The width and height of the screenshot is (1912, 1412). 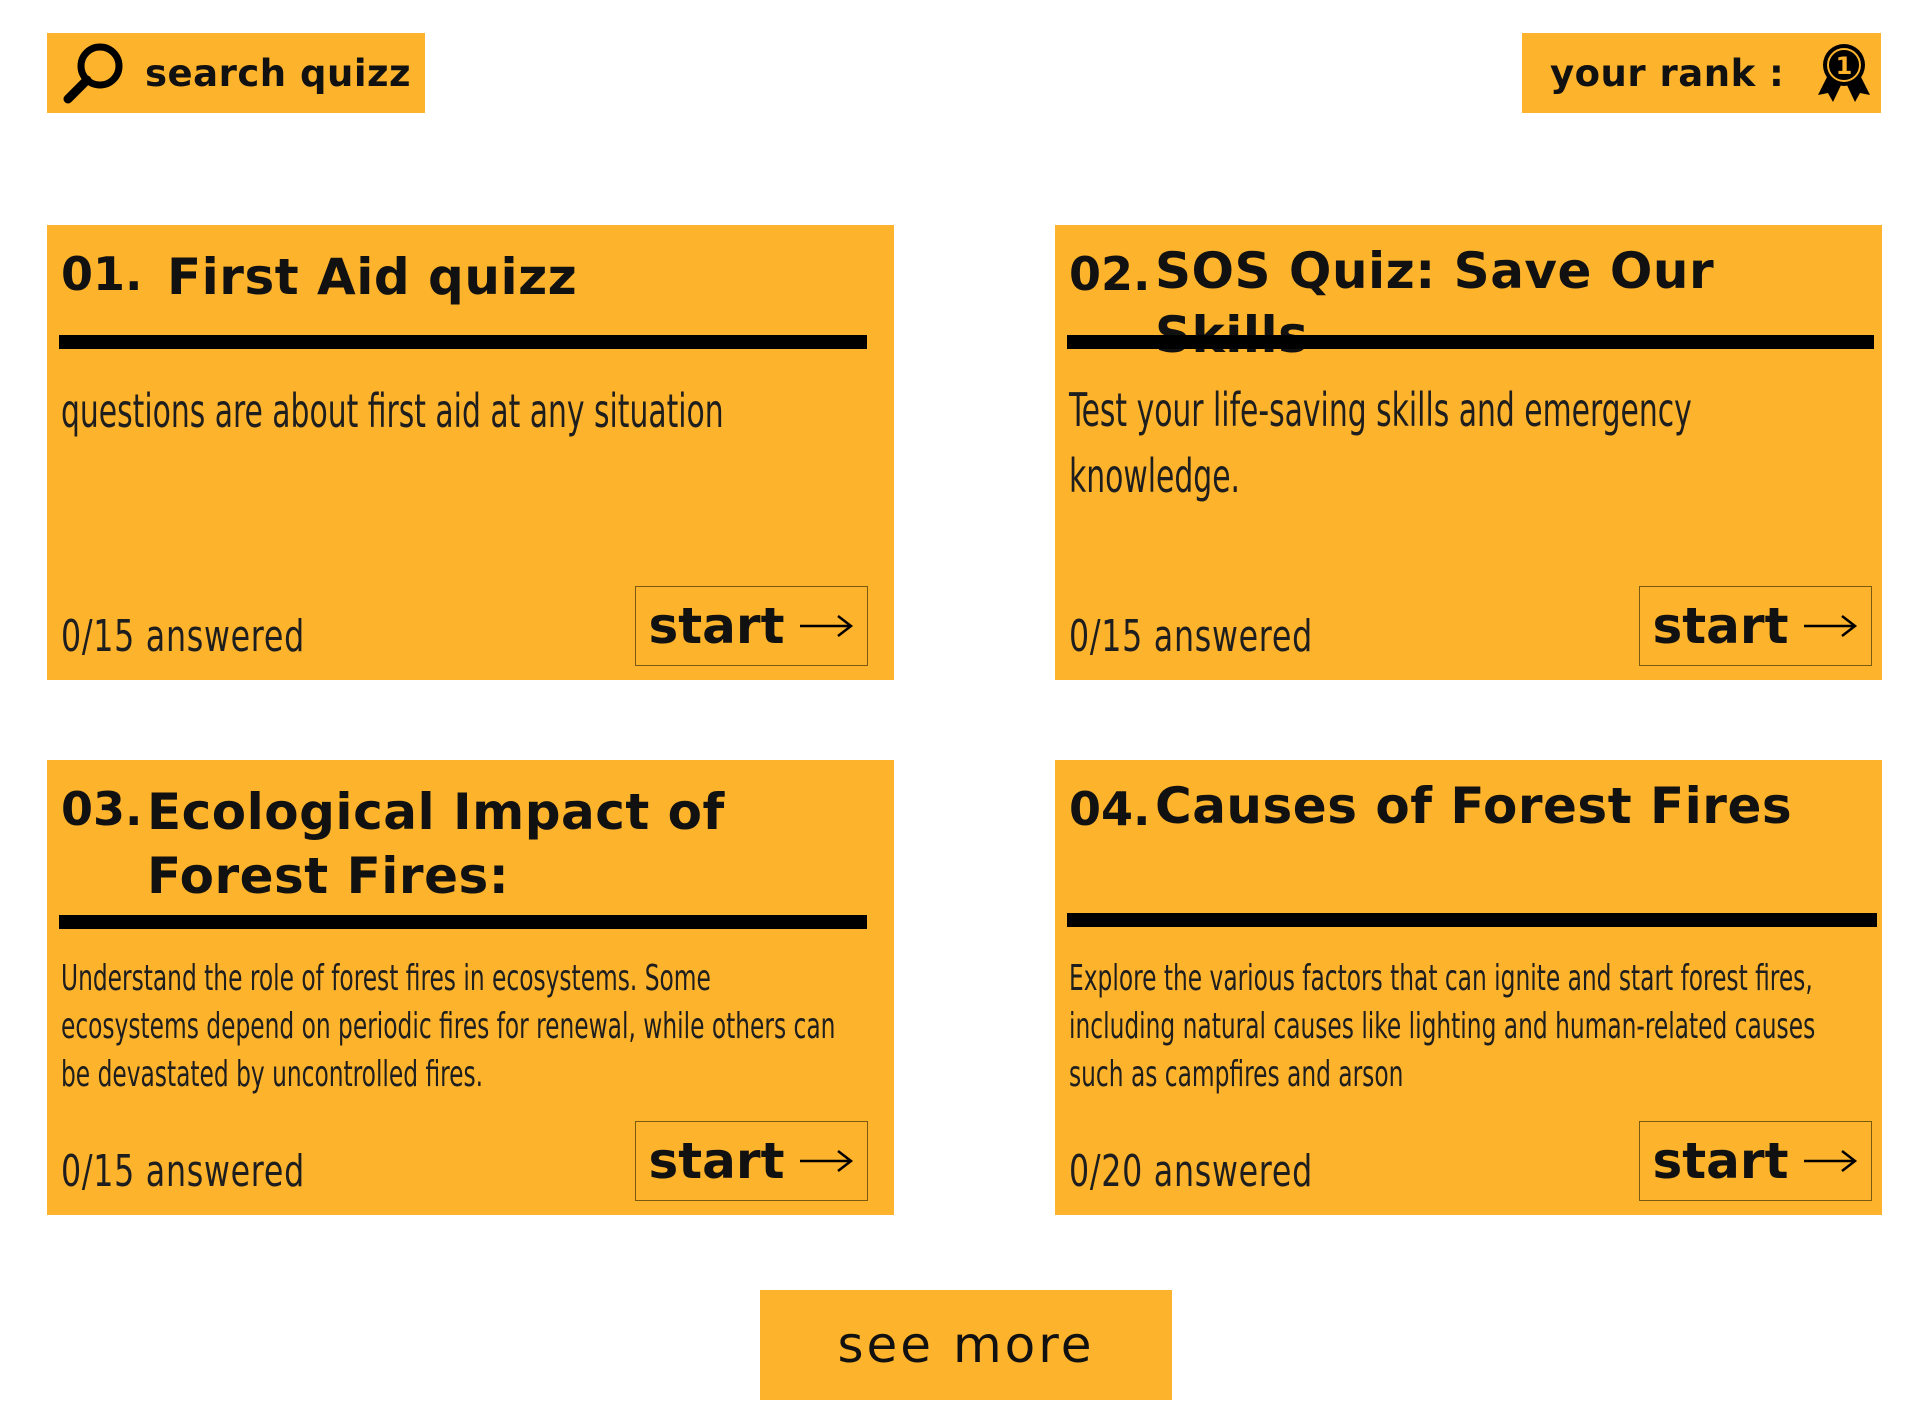 I want to click on search-quiz-button: search quizz, so click(x=236, y=73).